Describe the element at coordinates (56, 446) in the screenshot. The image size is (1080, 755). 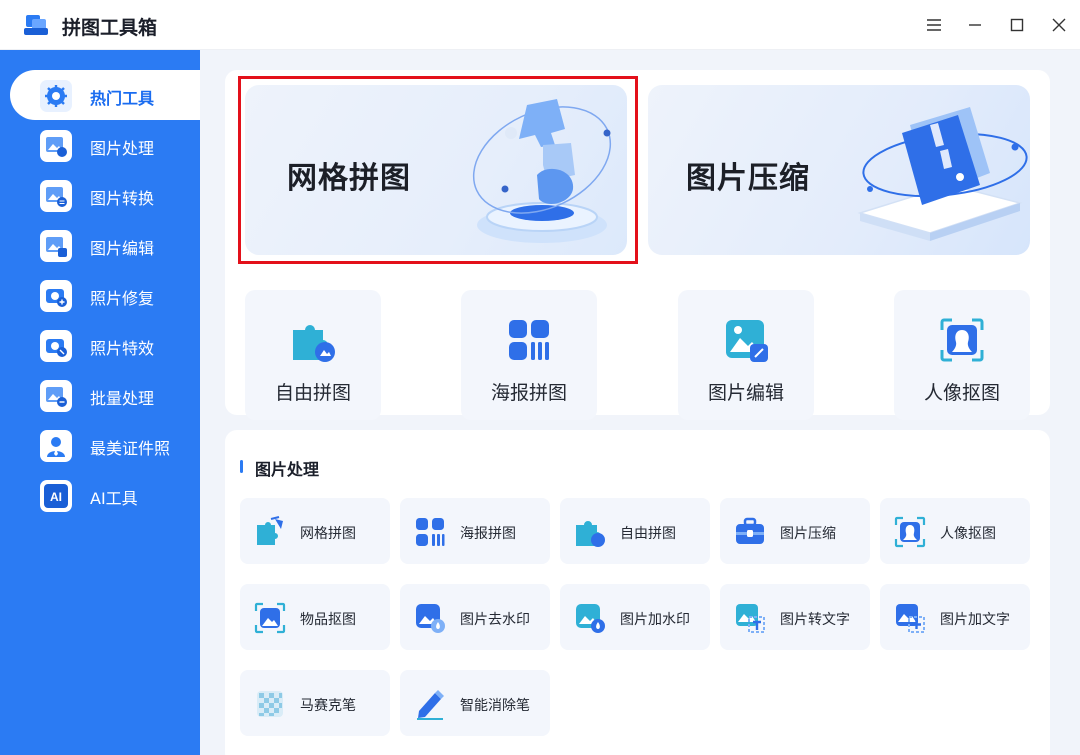
I see `id-photo-icon` at that location.